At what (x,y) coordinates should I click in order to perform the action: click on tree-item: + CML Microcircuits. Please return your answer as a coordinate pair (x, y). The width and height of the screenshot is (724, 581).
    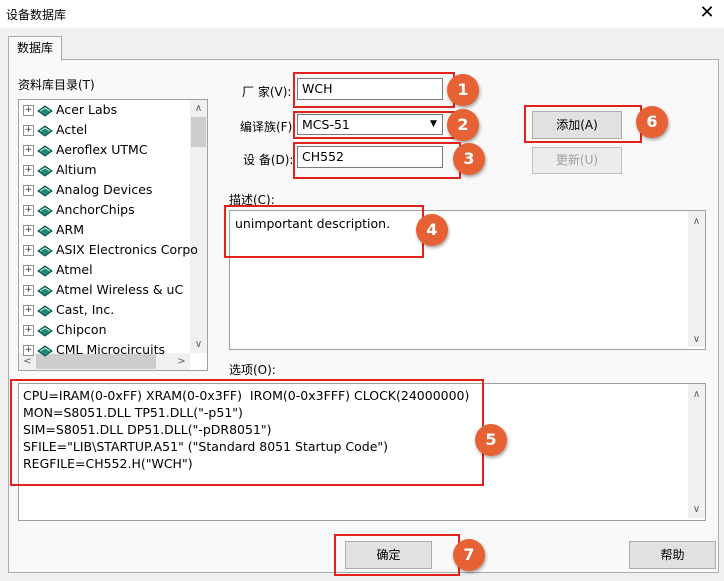
    Looking at the image, I should click on (94, 350).